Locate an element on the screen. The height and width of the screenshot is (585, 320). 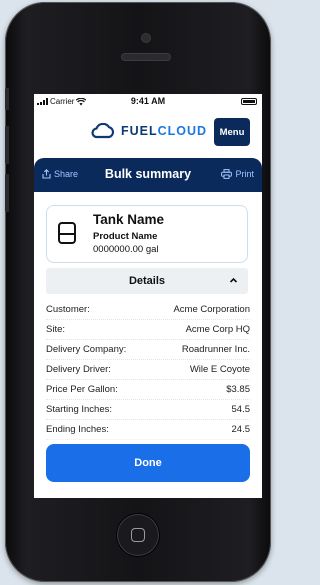
details-label: Details is located at coordinates (147, 281).